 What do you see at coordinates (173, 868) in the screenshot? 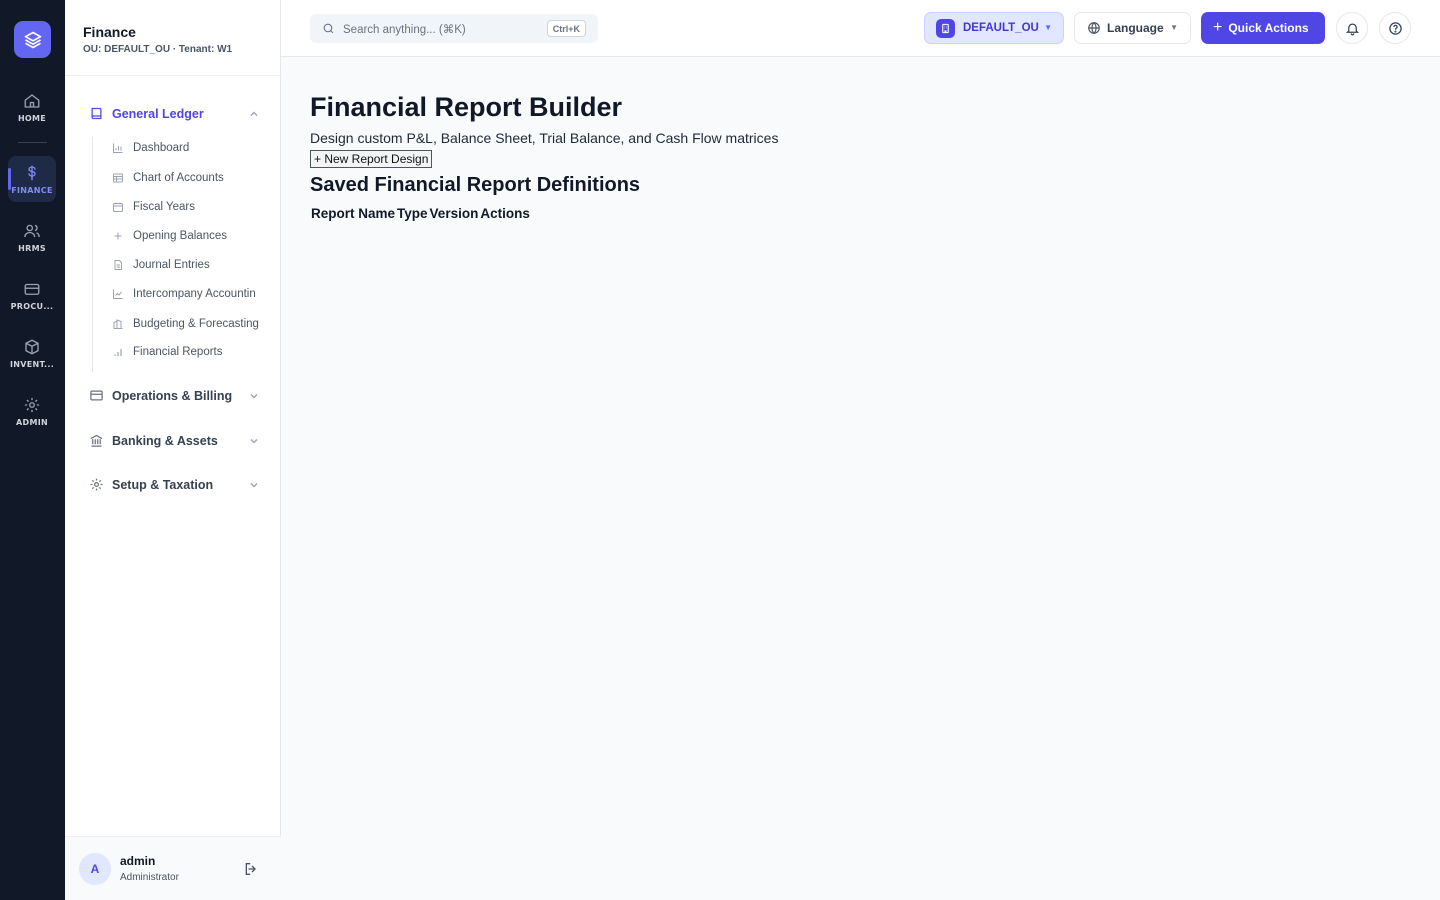
I see `user-panel: A admin Administrator` at bounding box center [173, 868].